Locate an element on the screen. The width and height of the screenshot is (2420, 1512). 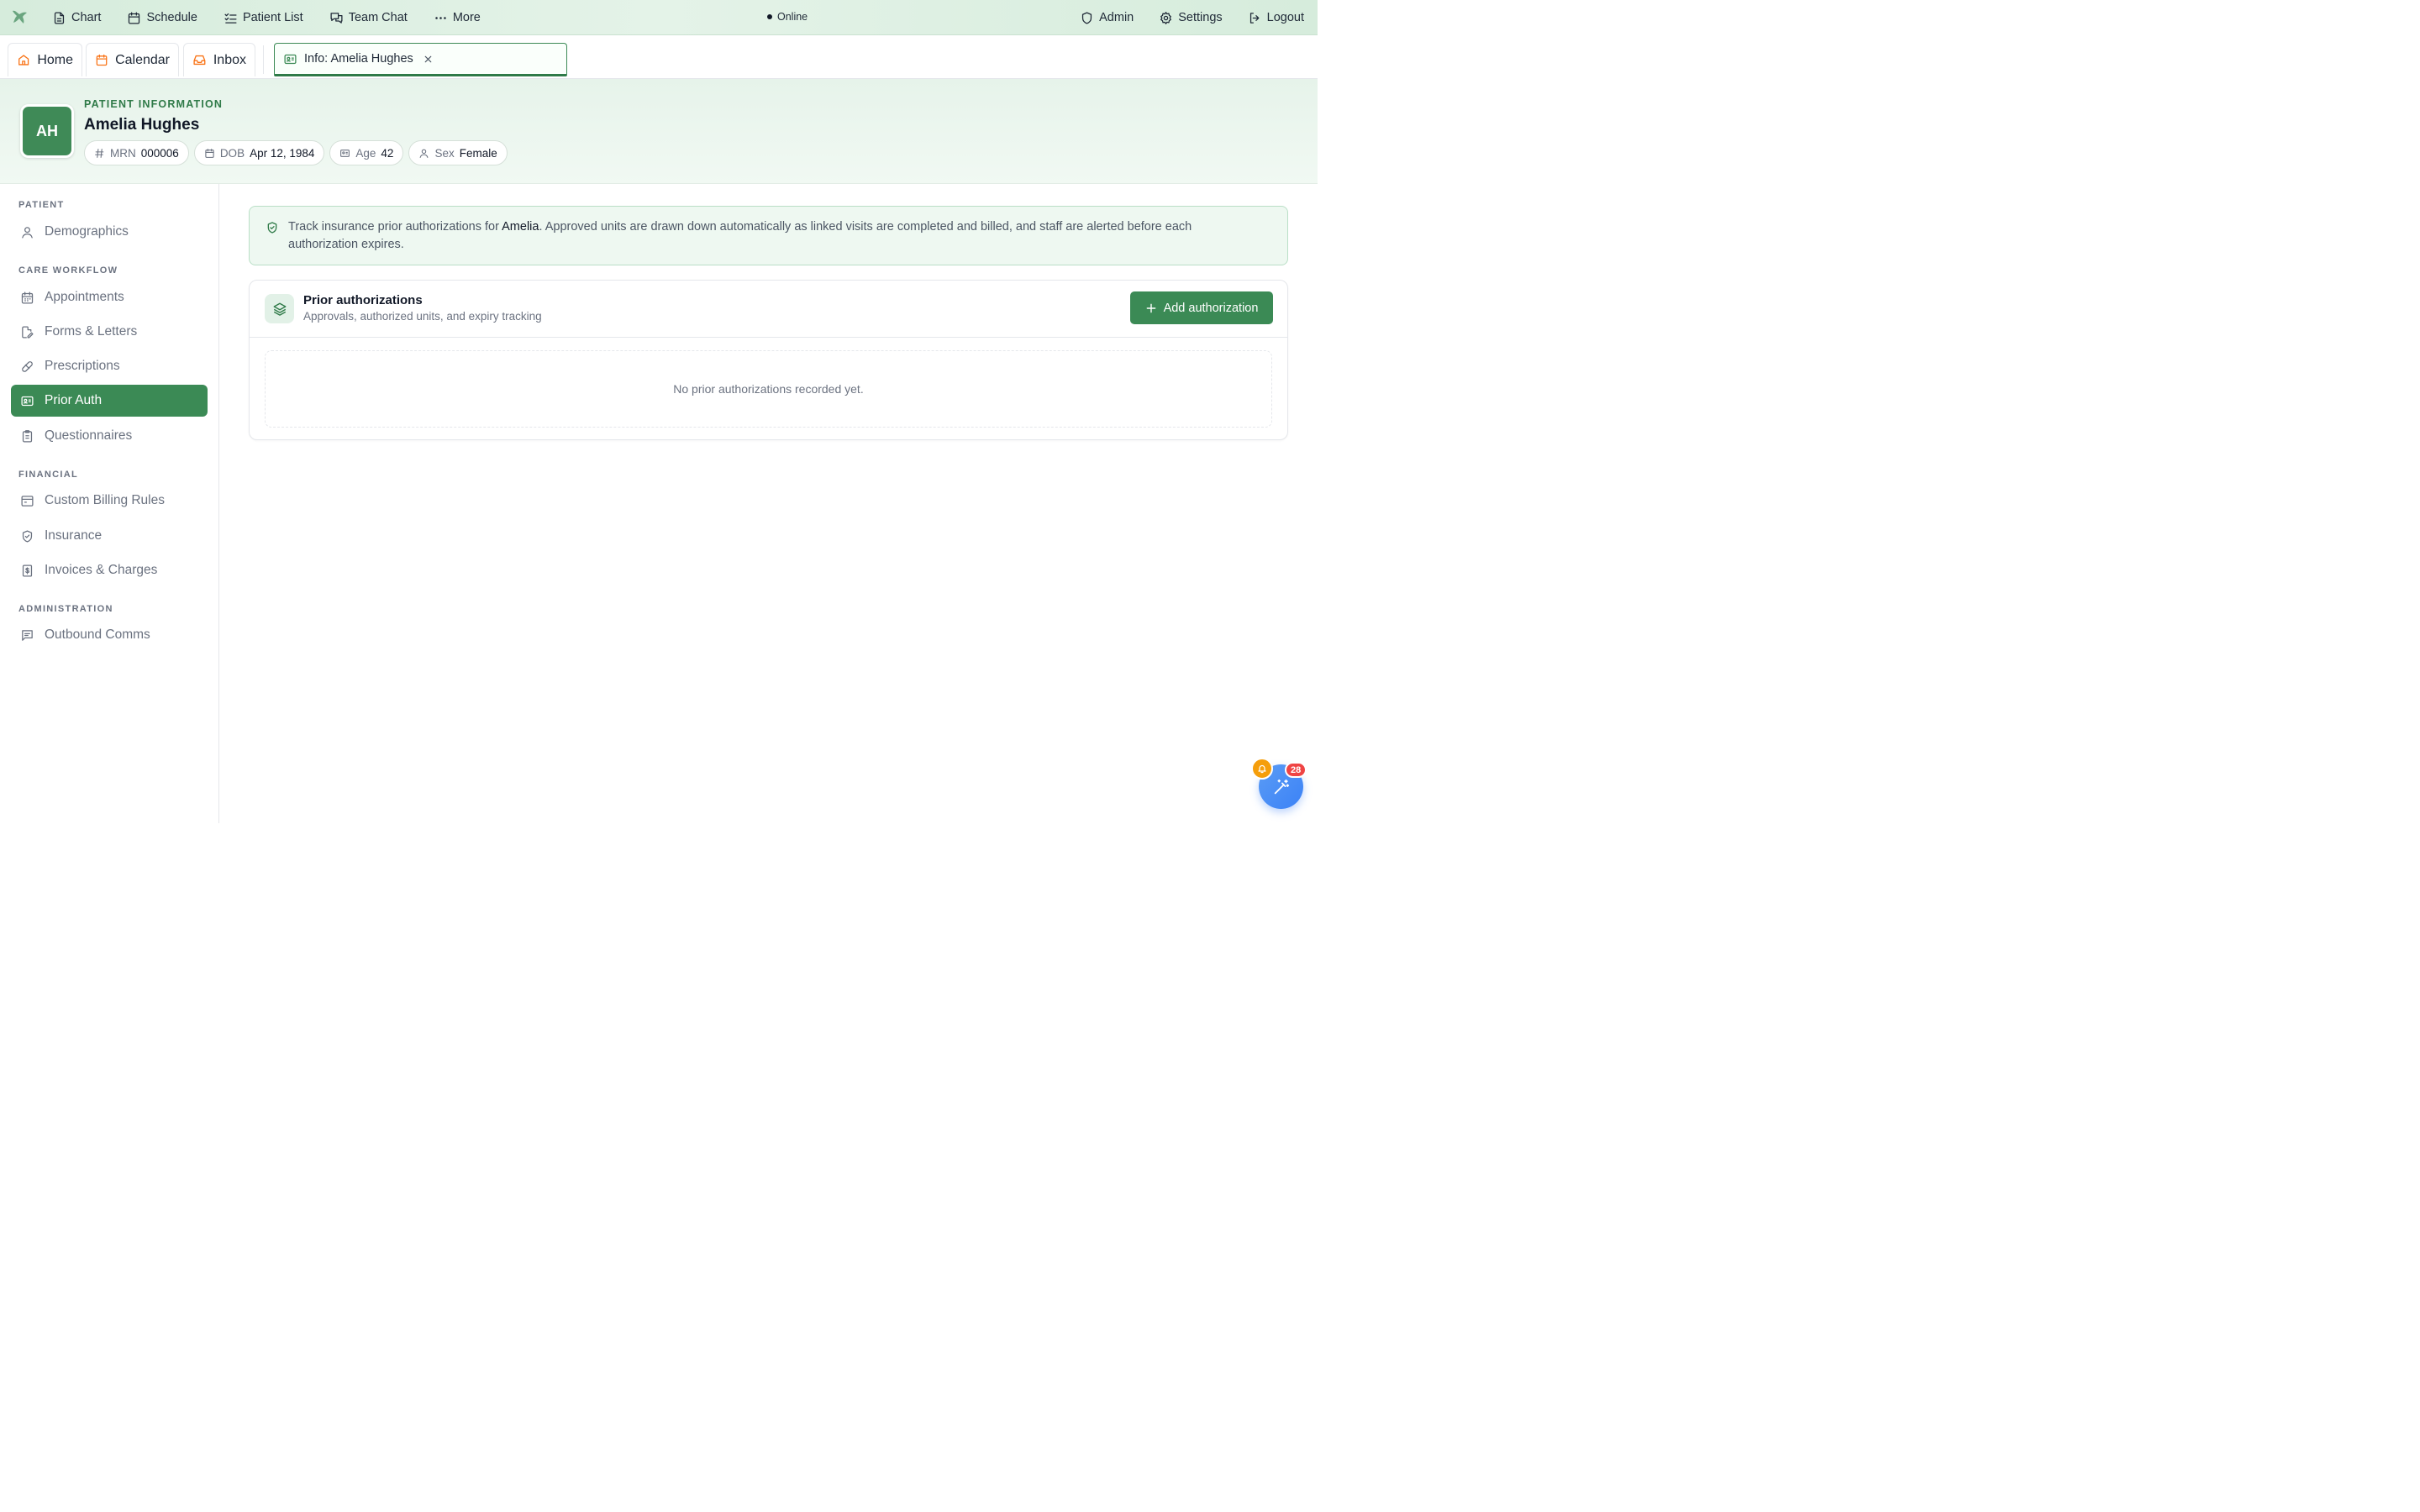
nav-logout-label: Logout is located at coordinates (1285, 17).